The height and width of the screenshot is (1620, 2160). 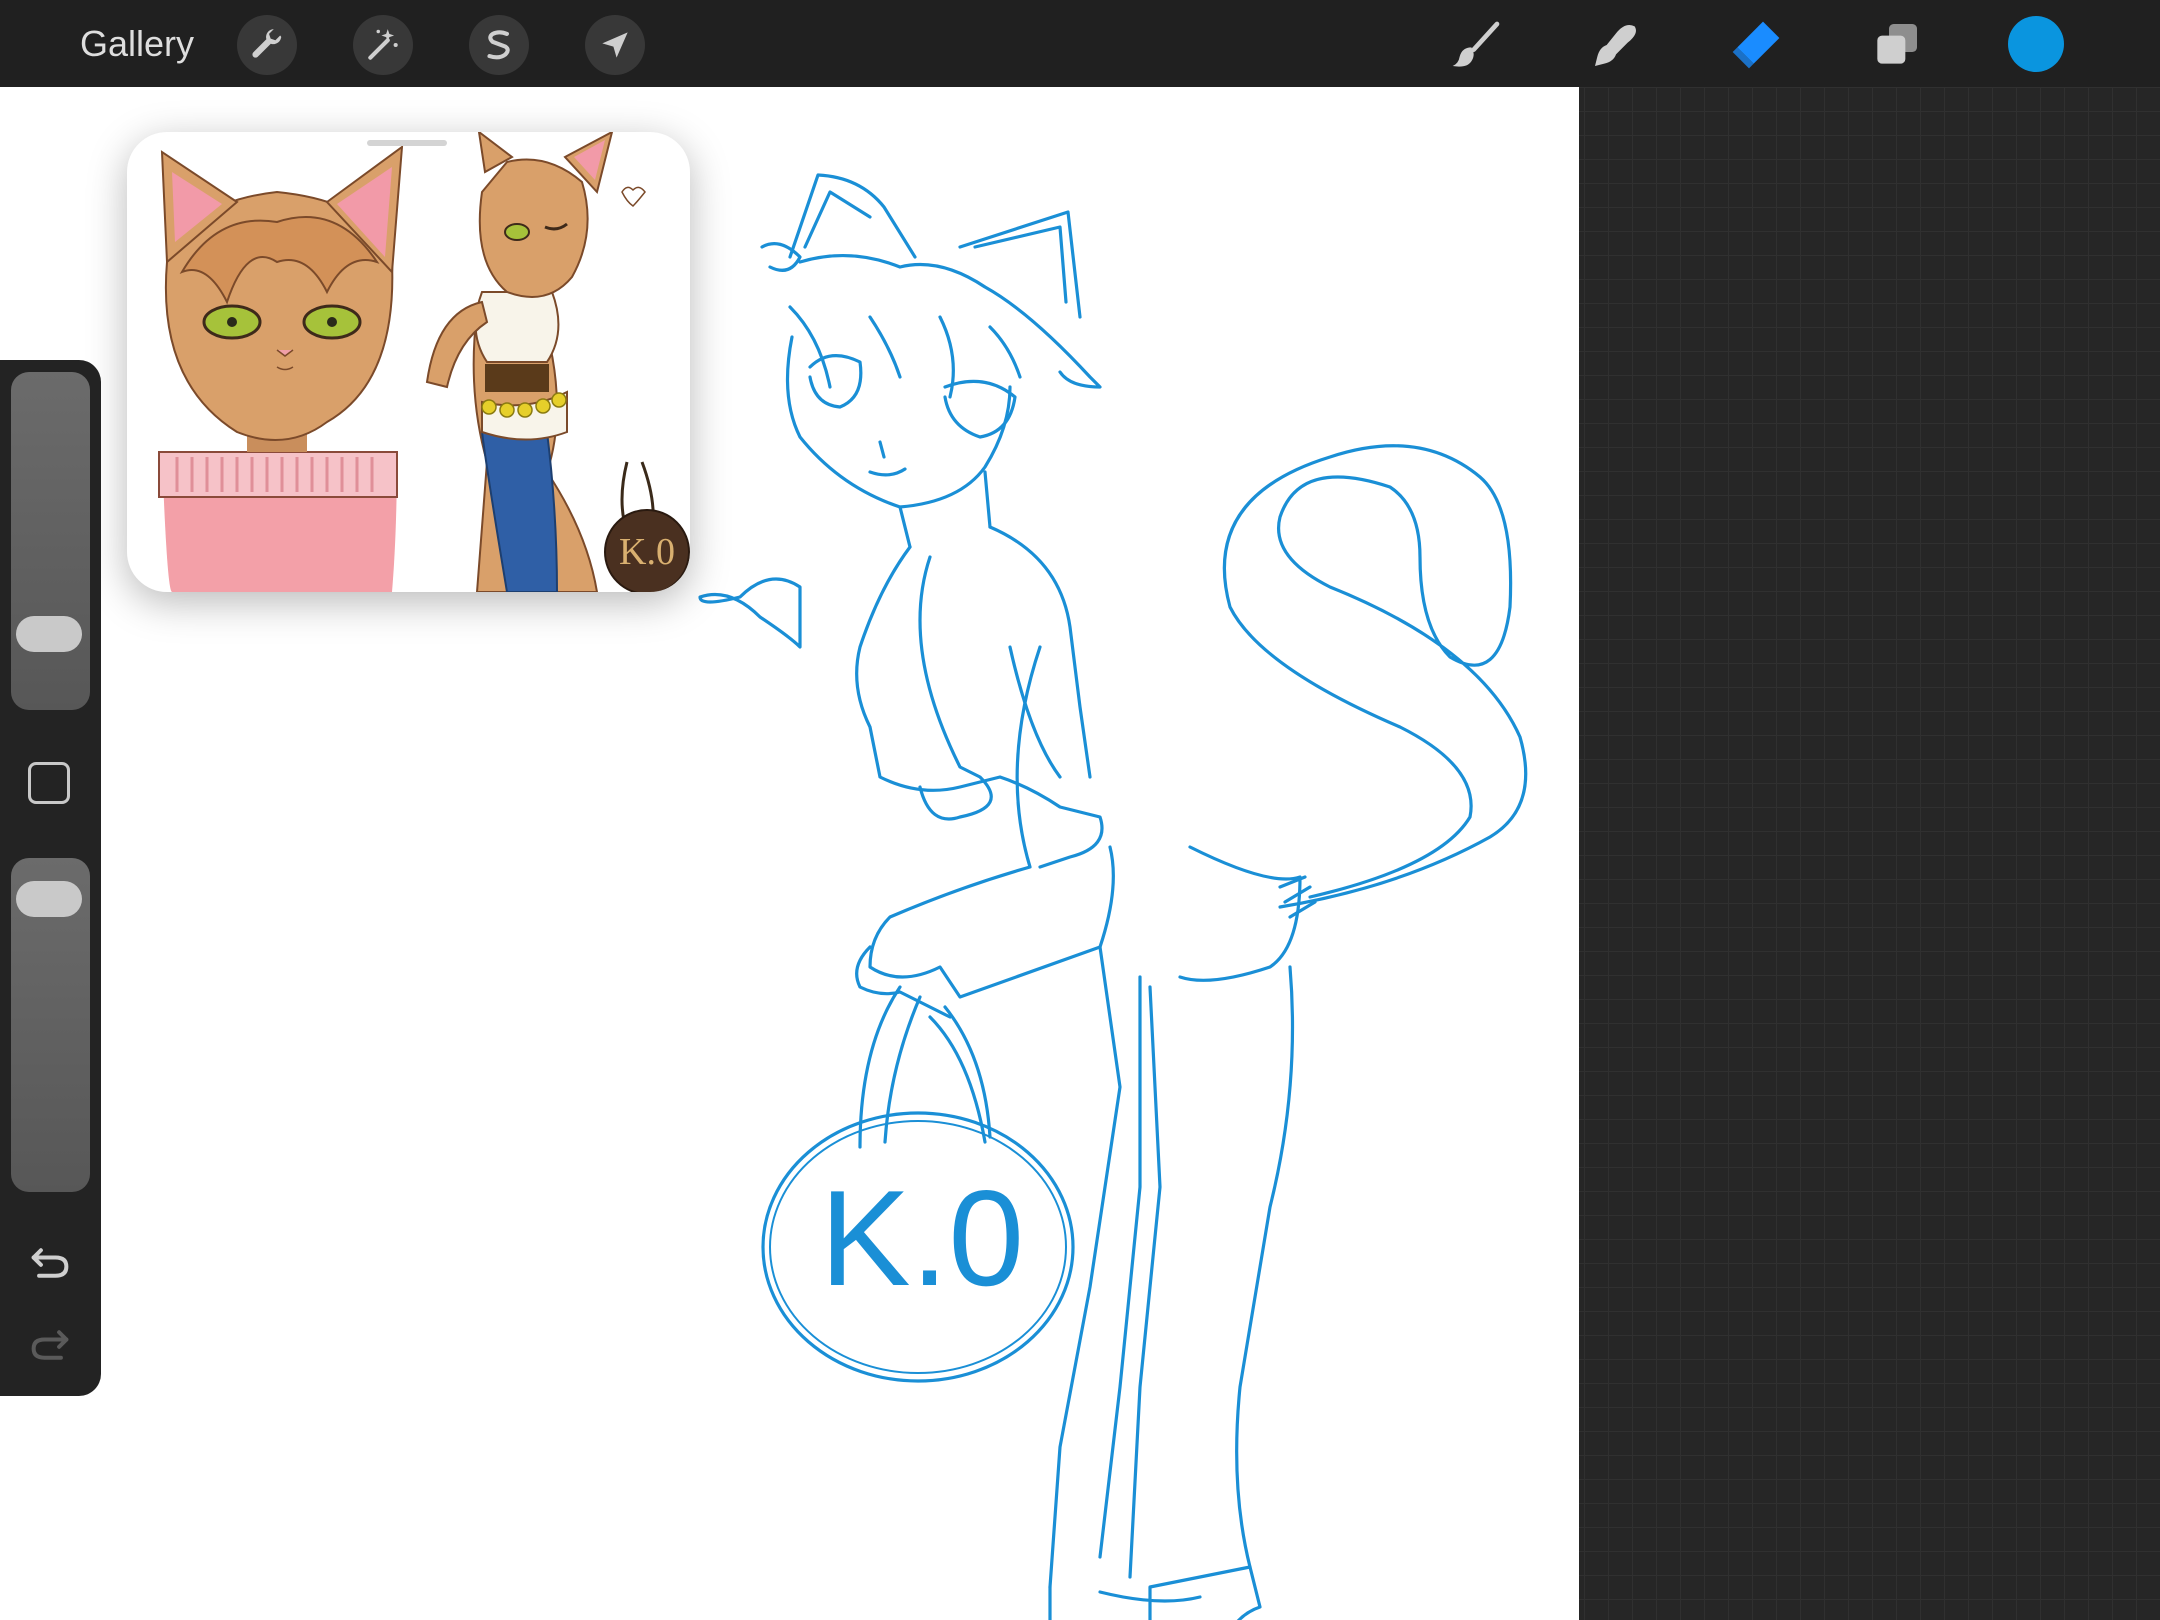 What do you see at coordinates (1155, 1592) in the screenshot?
I see `sketch-shoes` at bounding box center [1155, 1592].